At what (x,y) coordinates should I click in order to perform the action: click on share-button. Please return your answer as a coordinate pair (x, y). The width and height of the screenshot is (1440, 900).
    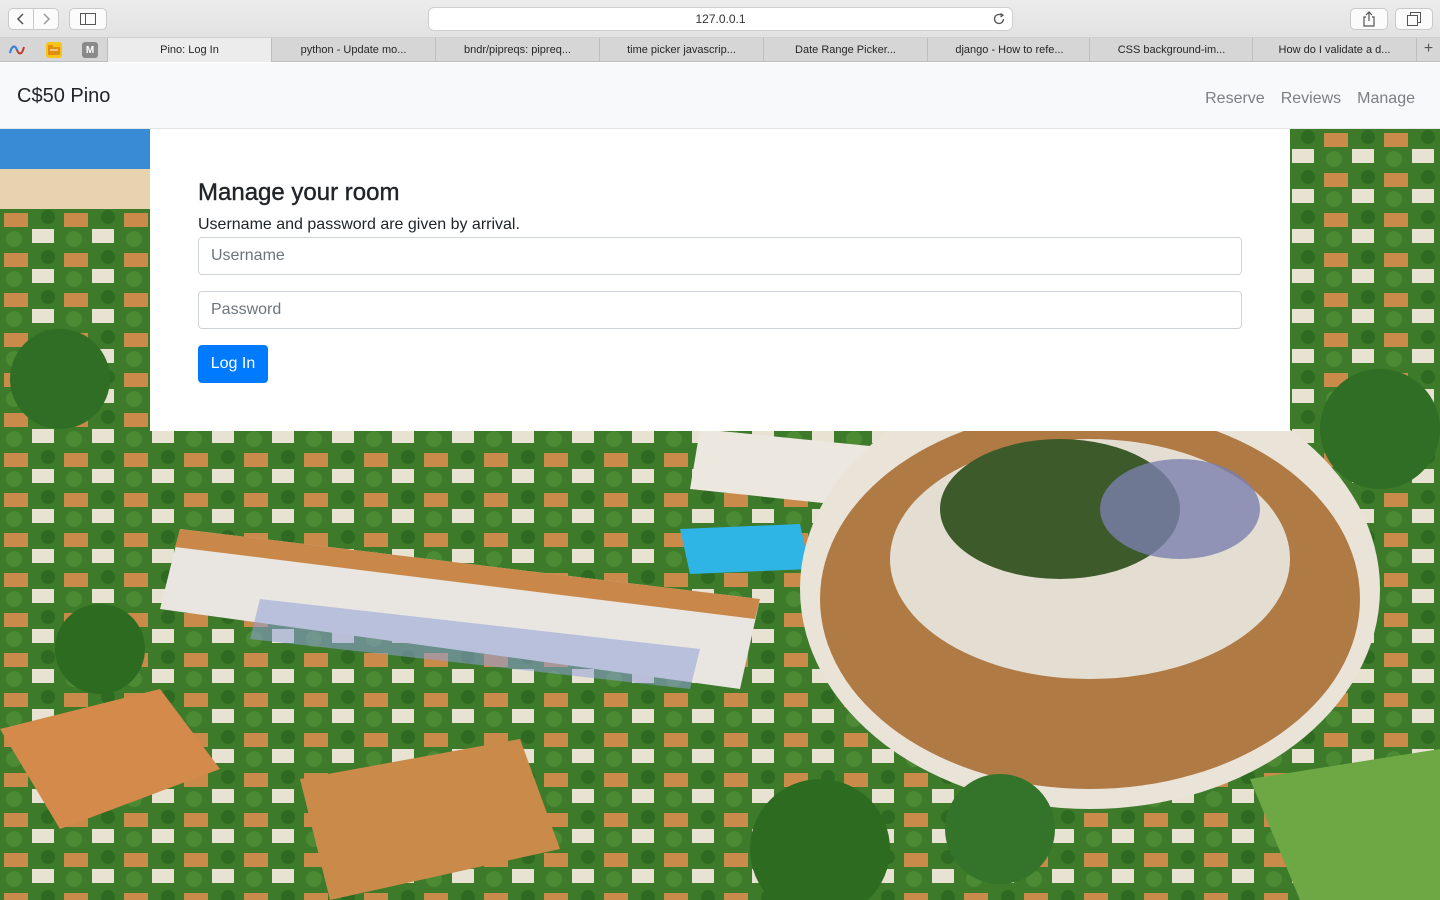
    Looking at the image, I should click on (1369, 19).